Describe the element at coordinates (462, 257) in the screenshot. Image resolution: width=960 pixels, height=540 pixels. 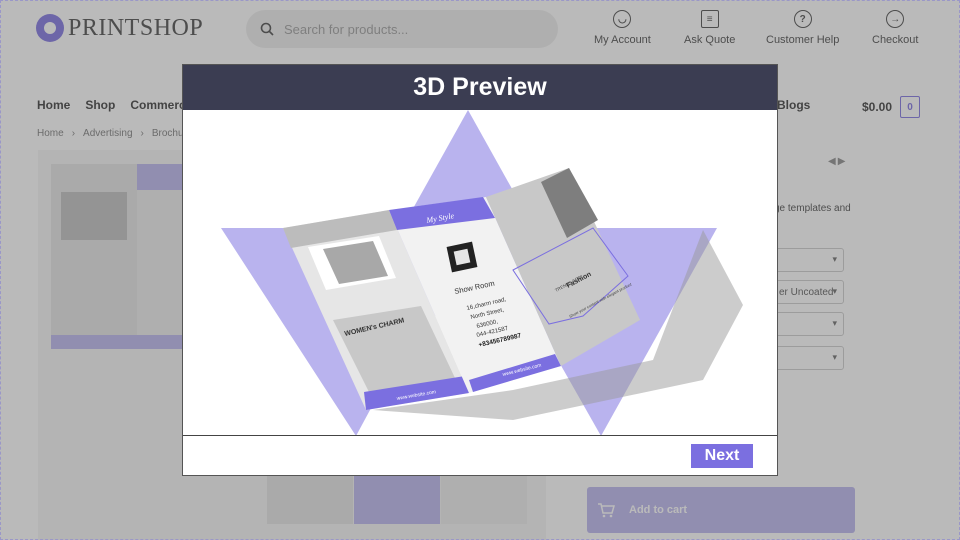
I see `qr-code-inner` at that location.